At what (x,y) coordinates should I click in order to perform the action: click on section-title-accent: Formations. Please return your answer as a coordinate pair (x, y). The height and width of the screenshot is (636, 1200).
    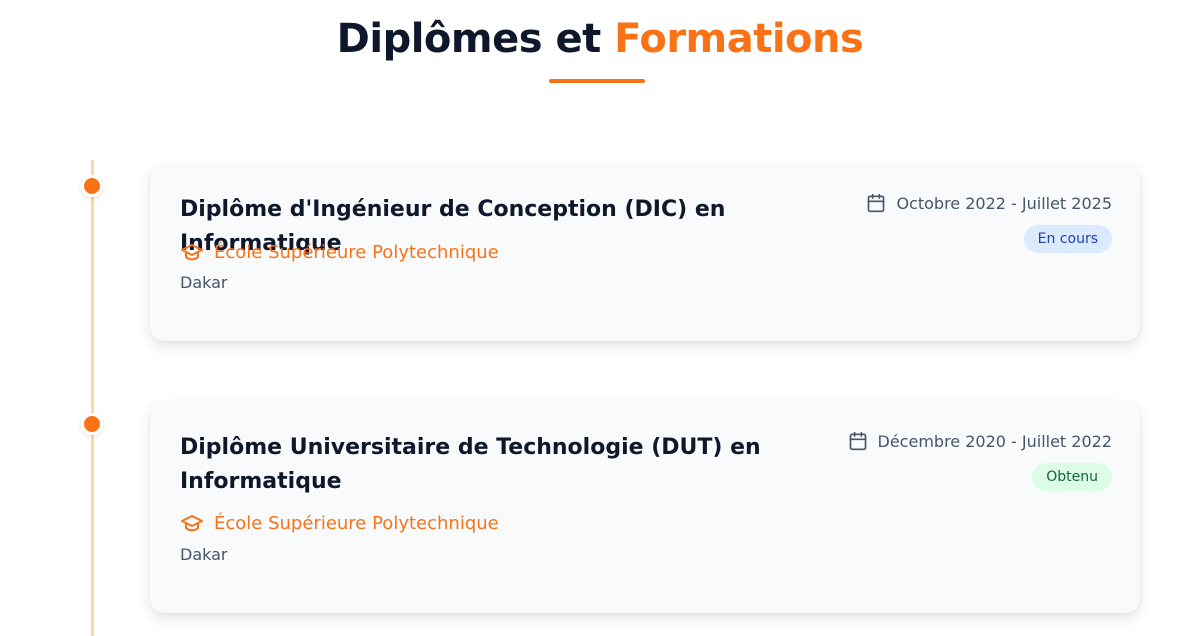
    Looking at the image, I should click on (739, 39).